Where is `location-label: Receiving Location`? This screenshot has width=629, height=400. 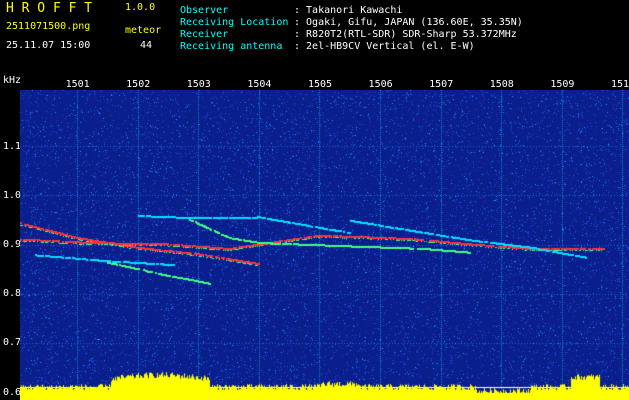
location-label: Receiving Location is located at coordinates (234, 22).